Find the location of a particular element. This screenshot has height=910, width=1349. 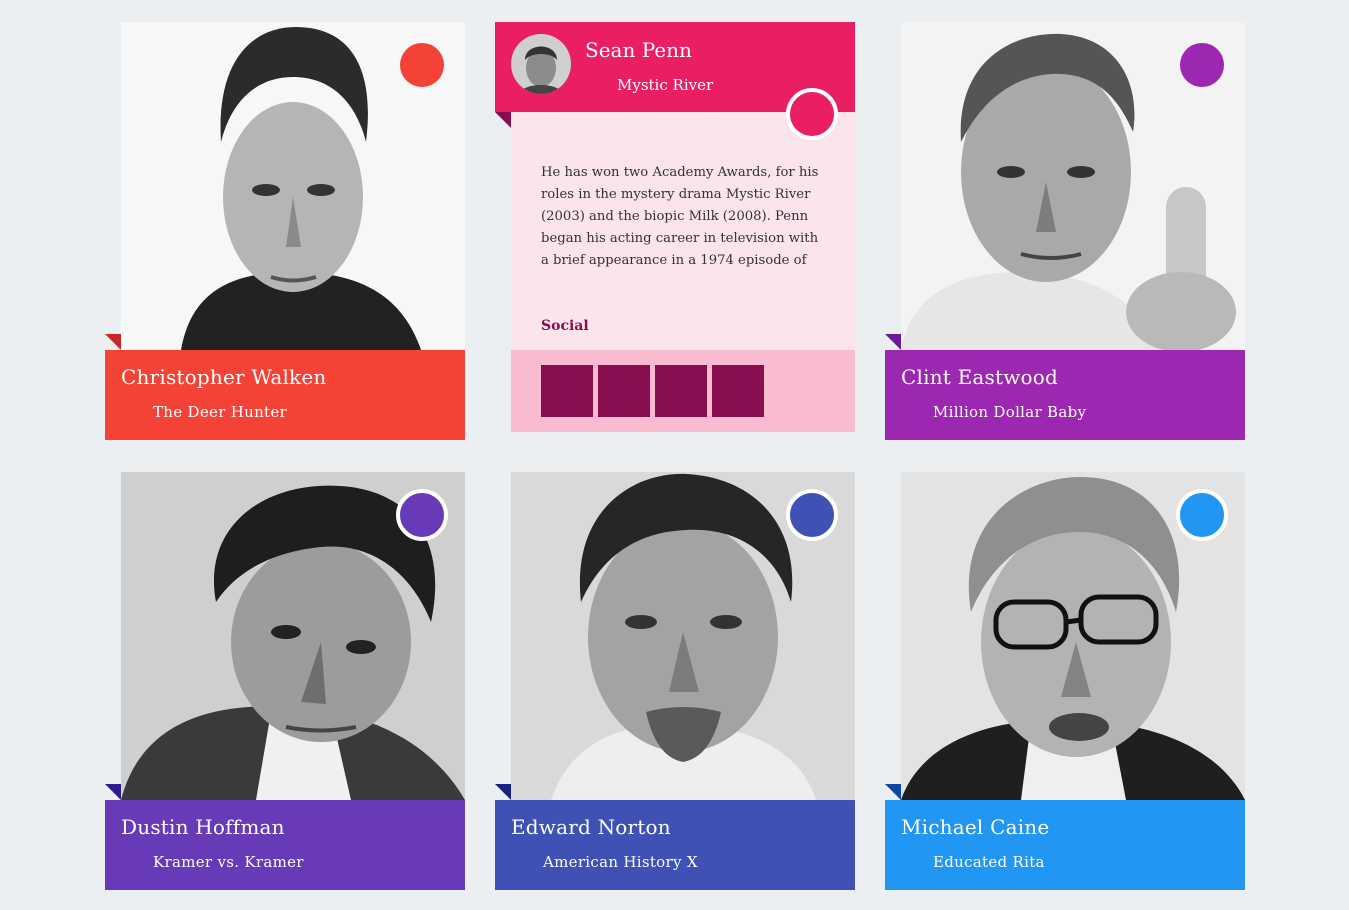

card-label: Clint Eastwood Million Dollar Baby is located at coordinates (1065, 395).